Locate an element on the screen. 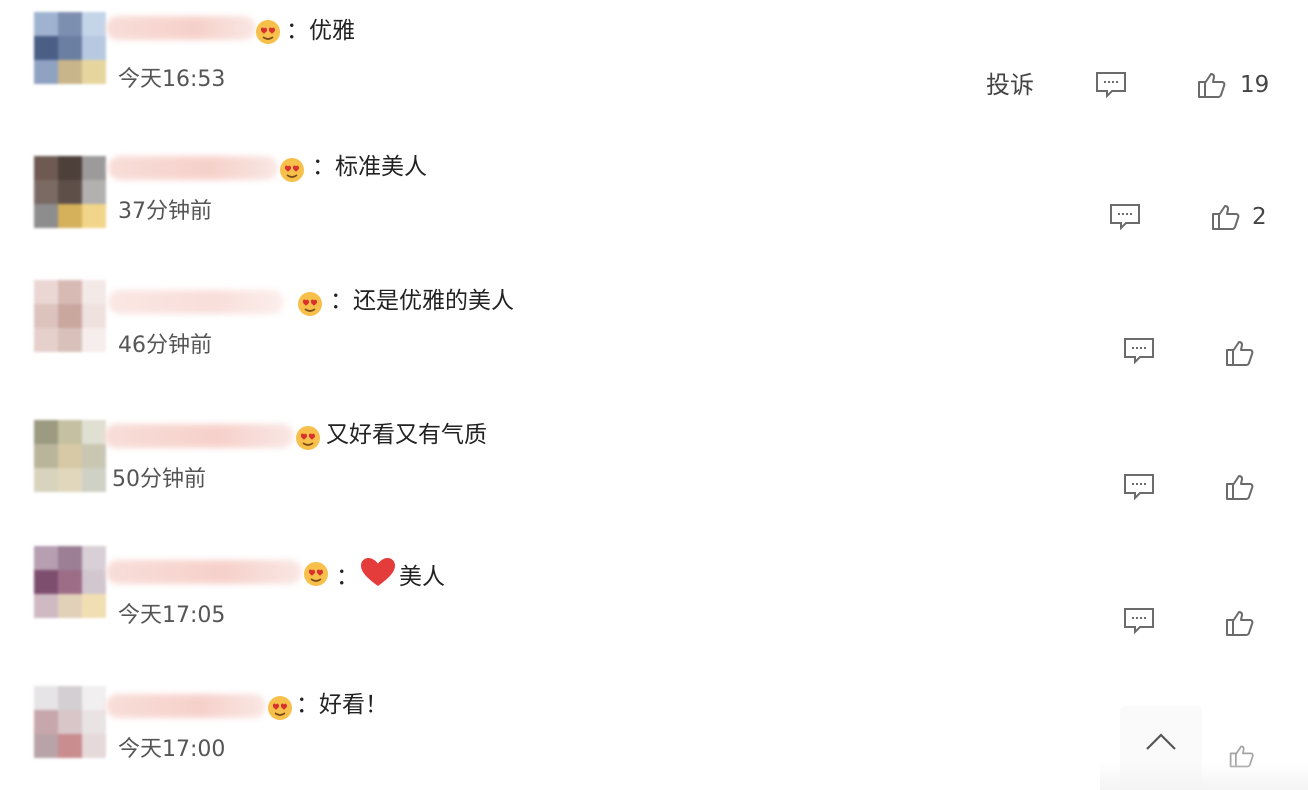 The height and width of the screenshot is (790, 1308). red-heart-icon is located at coordinates (378, 572).